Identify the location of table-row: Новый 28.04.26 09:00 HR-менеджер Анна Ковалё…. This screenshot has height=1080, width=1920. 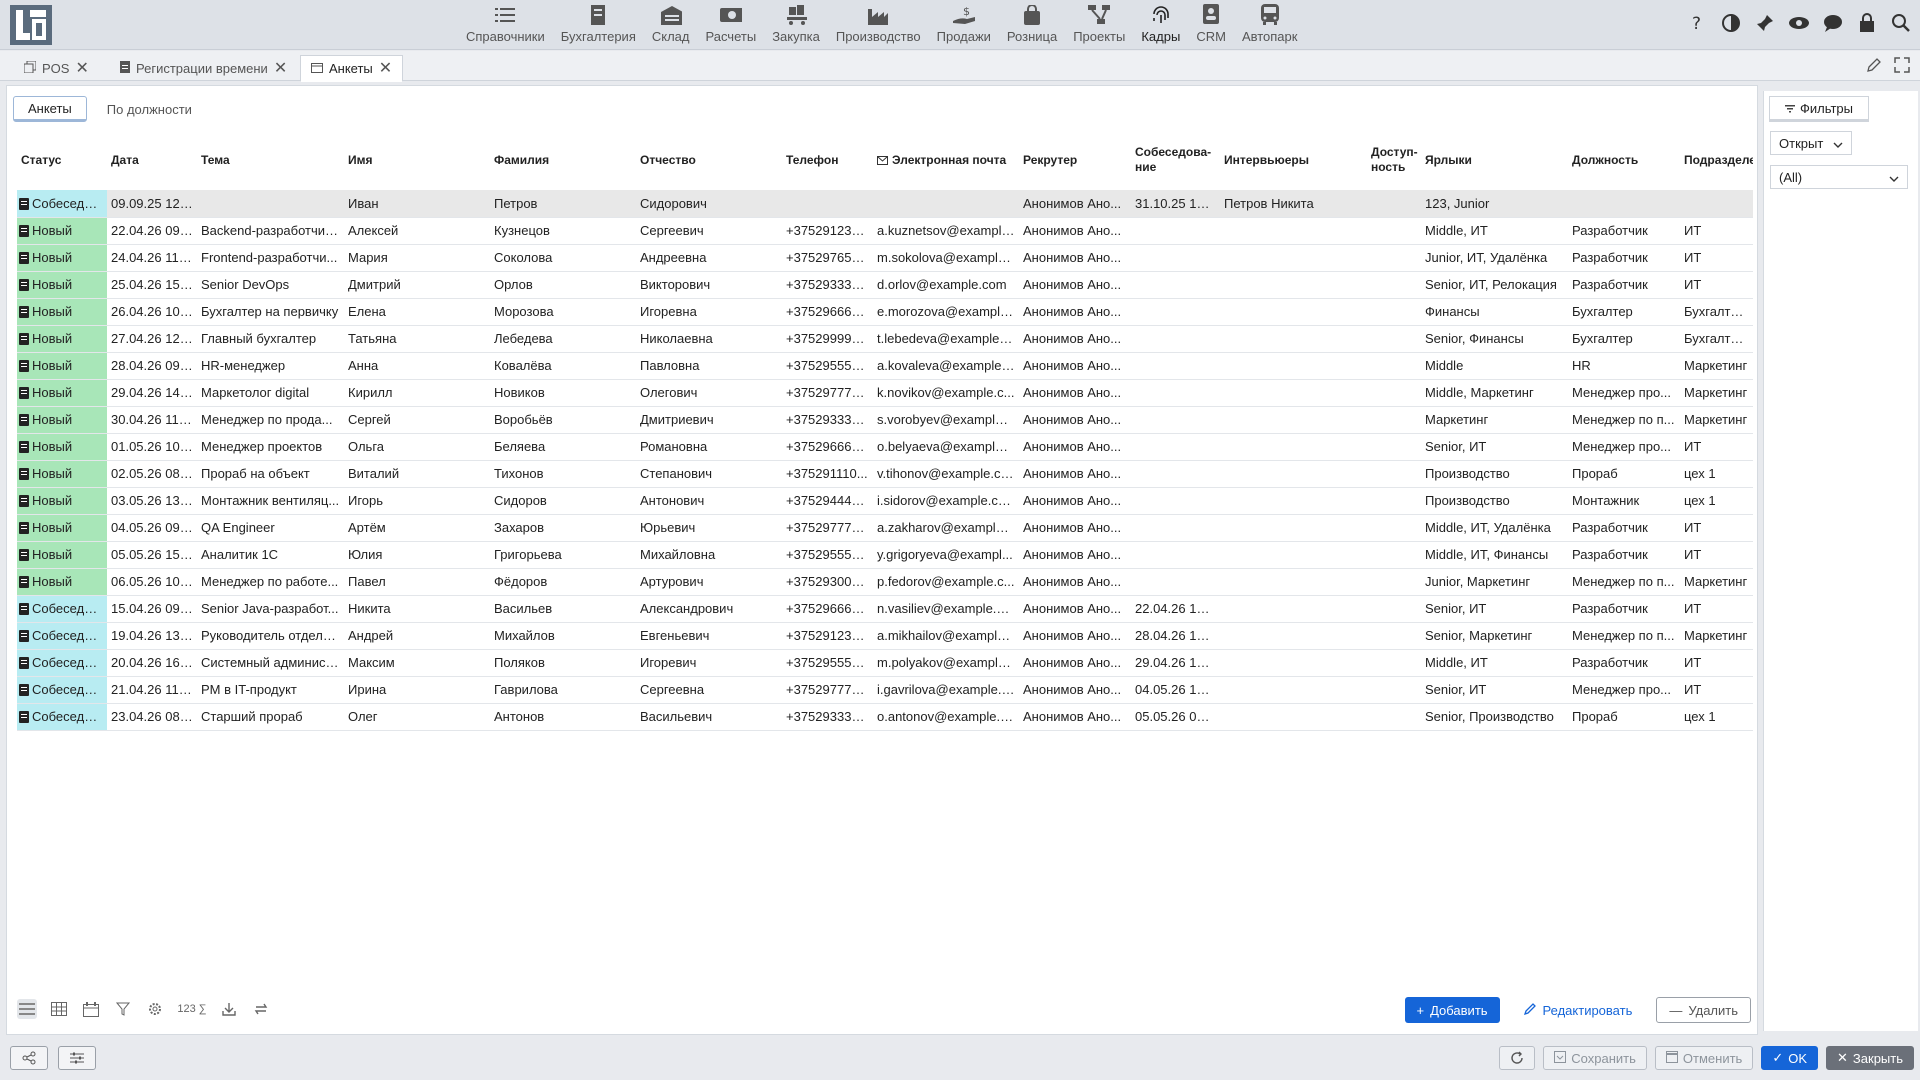
(885, 366).